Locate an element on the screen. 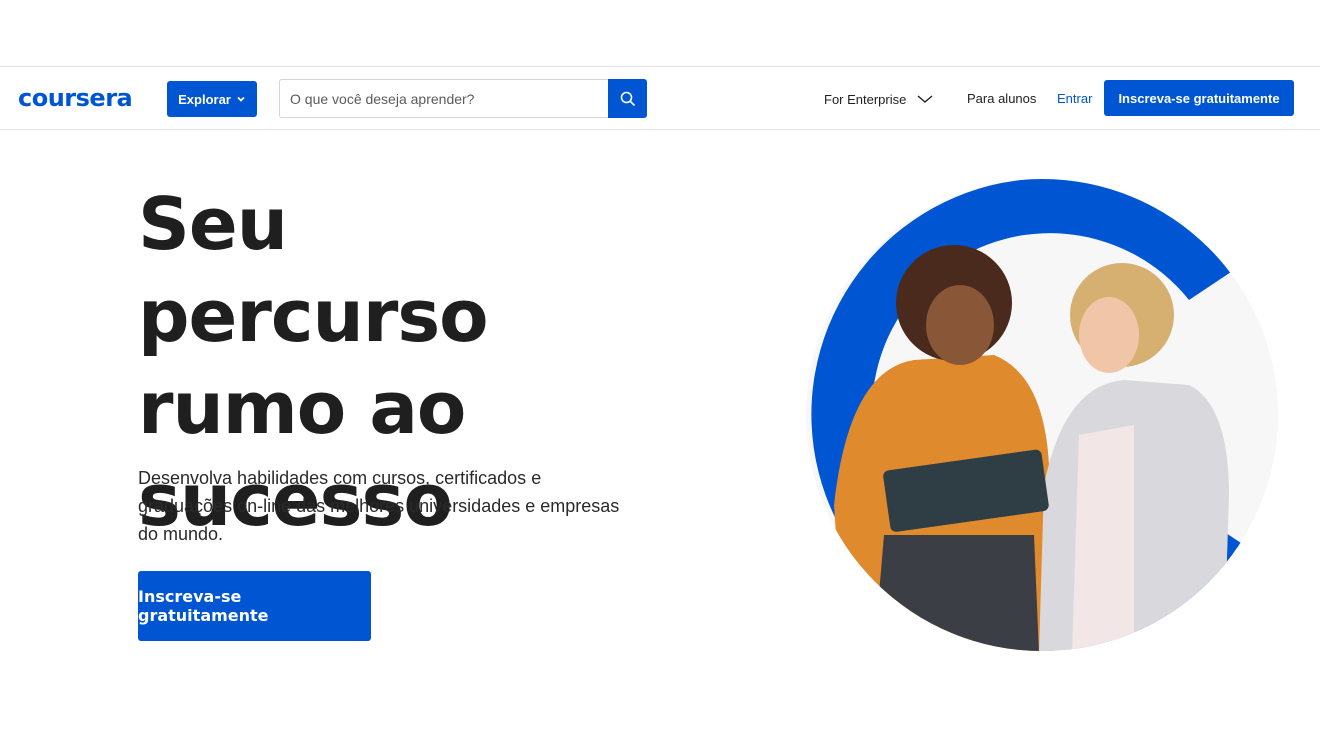 The width and height of the screenshot is (1320, 742). coursera-logo: coursera is located at coordinates (75, 98).